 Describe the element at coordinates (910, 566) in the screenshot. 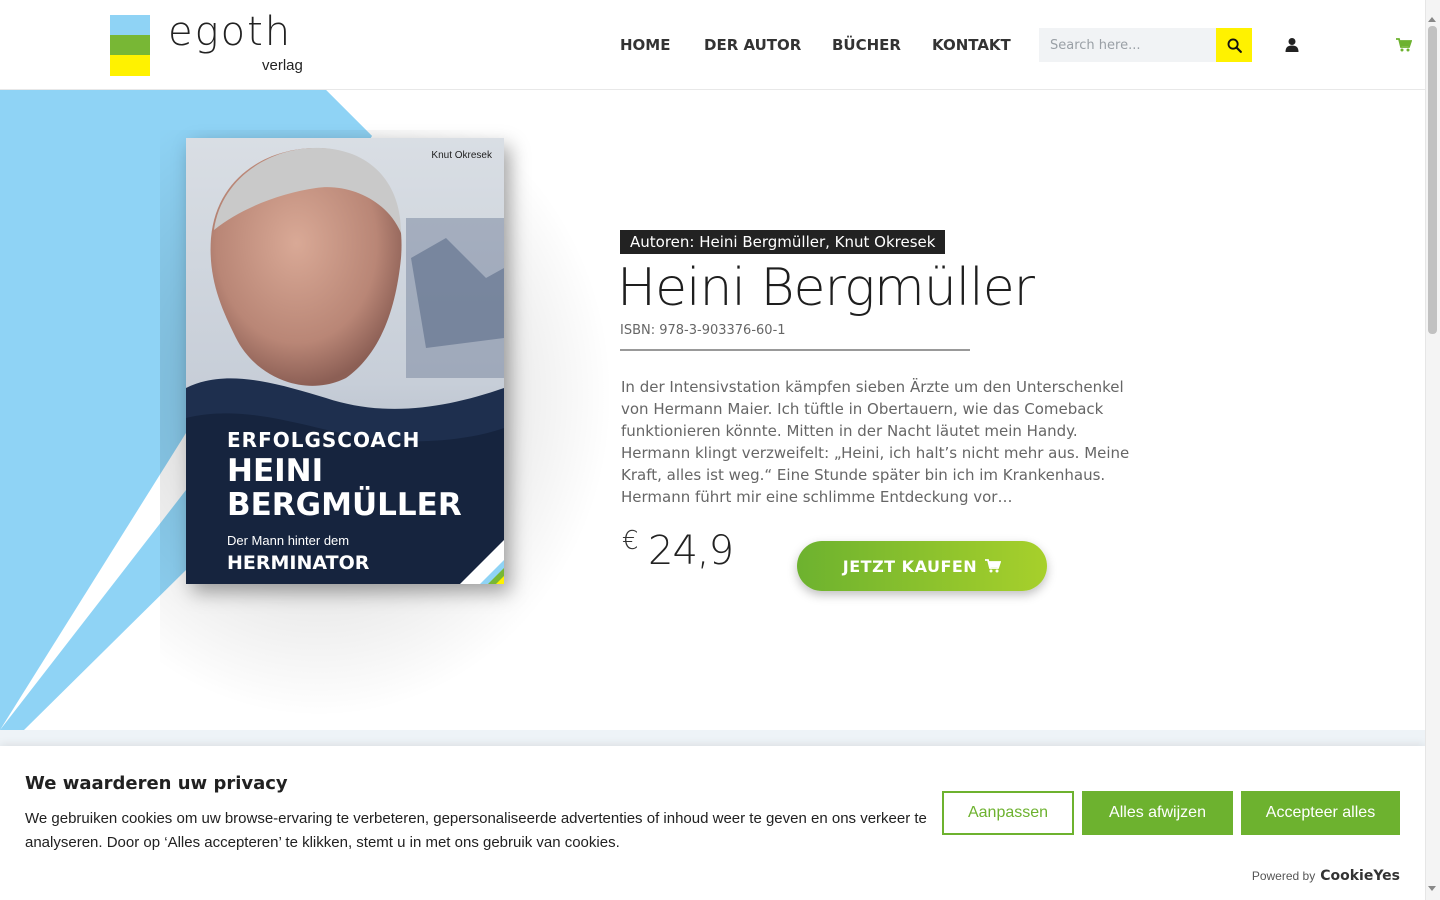

I see `buy-now-label: JETZT KAUFEN` at that location.